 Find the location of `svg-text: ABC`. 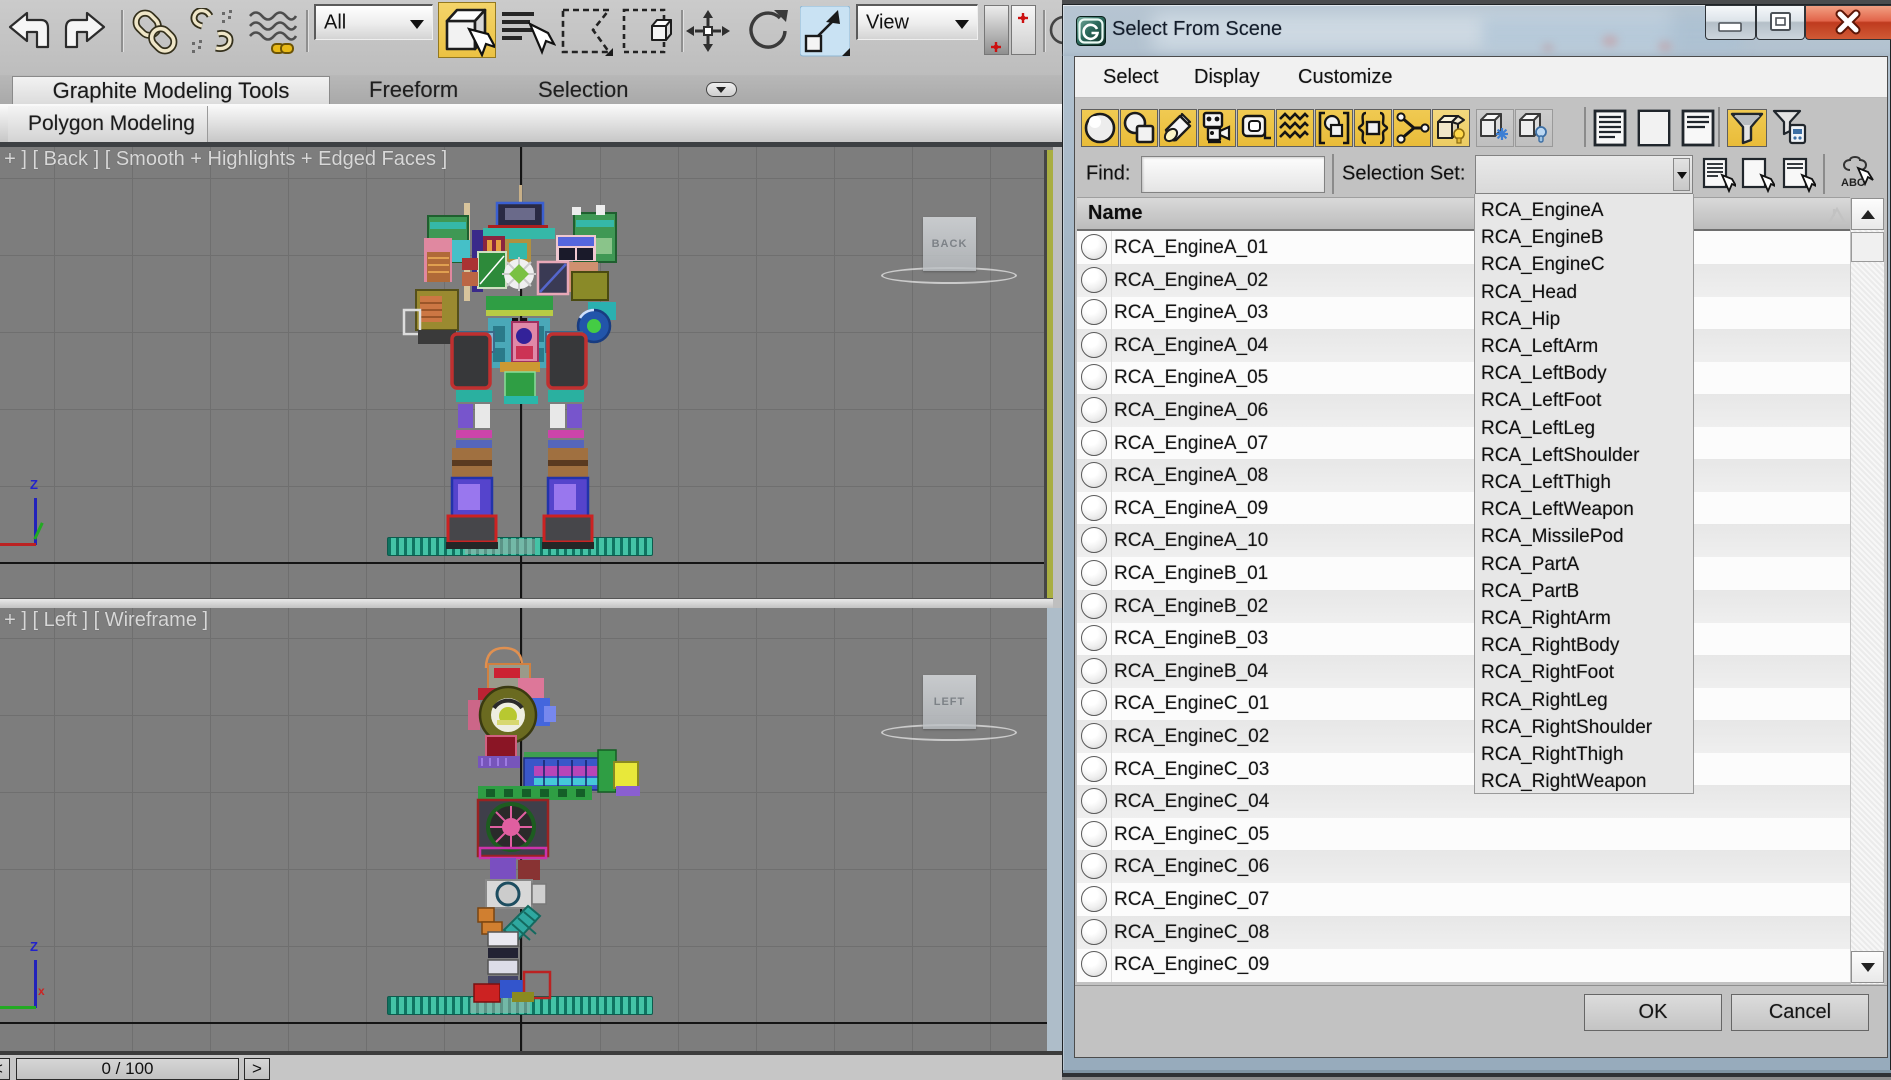

svg-text: ABC is located at coordinates (1853, 183).